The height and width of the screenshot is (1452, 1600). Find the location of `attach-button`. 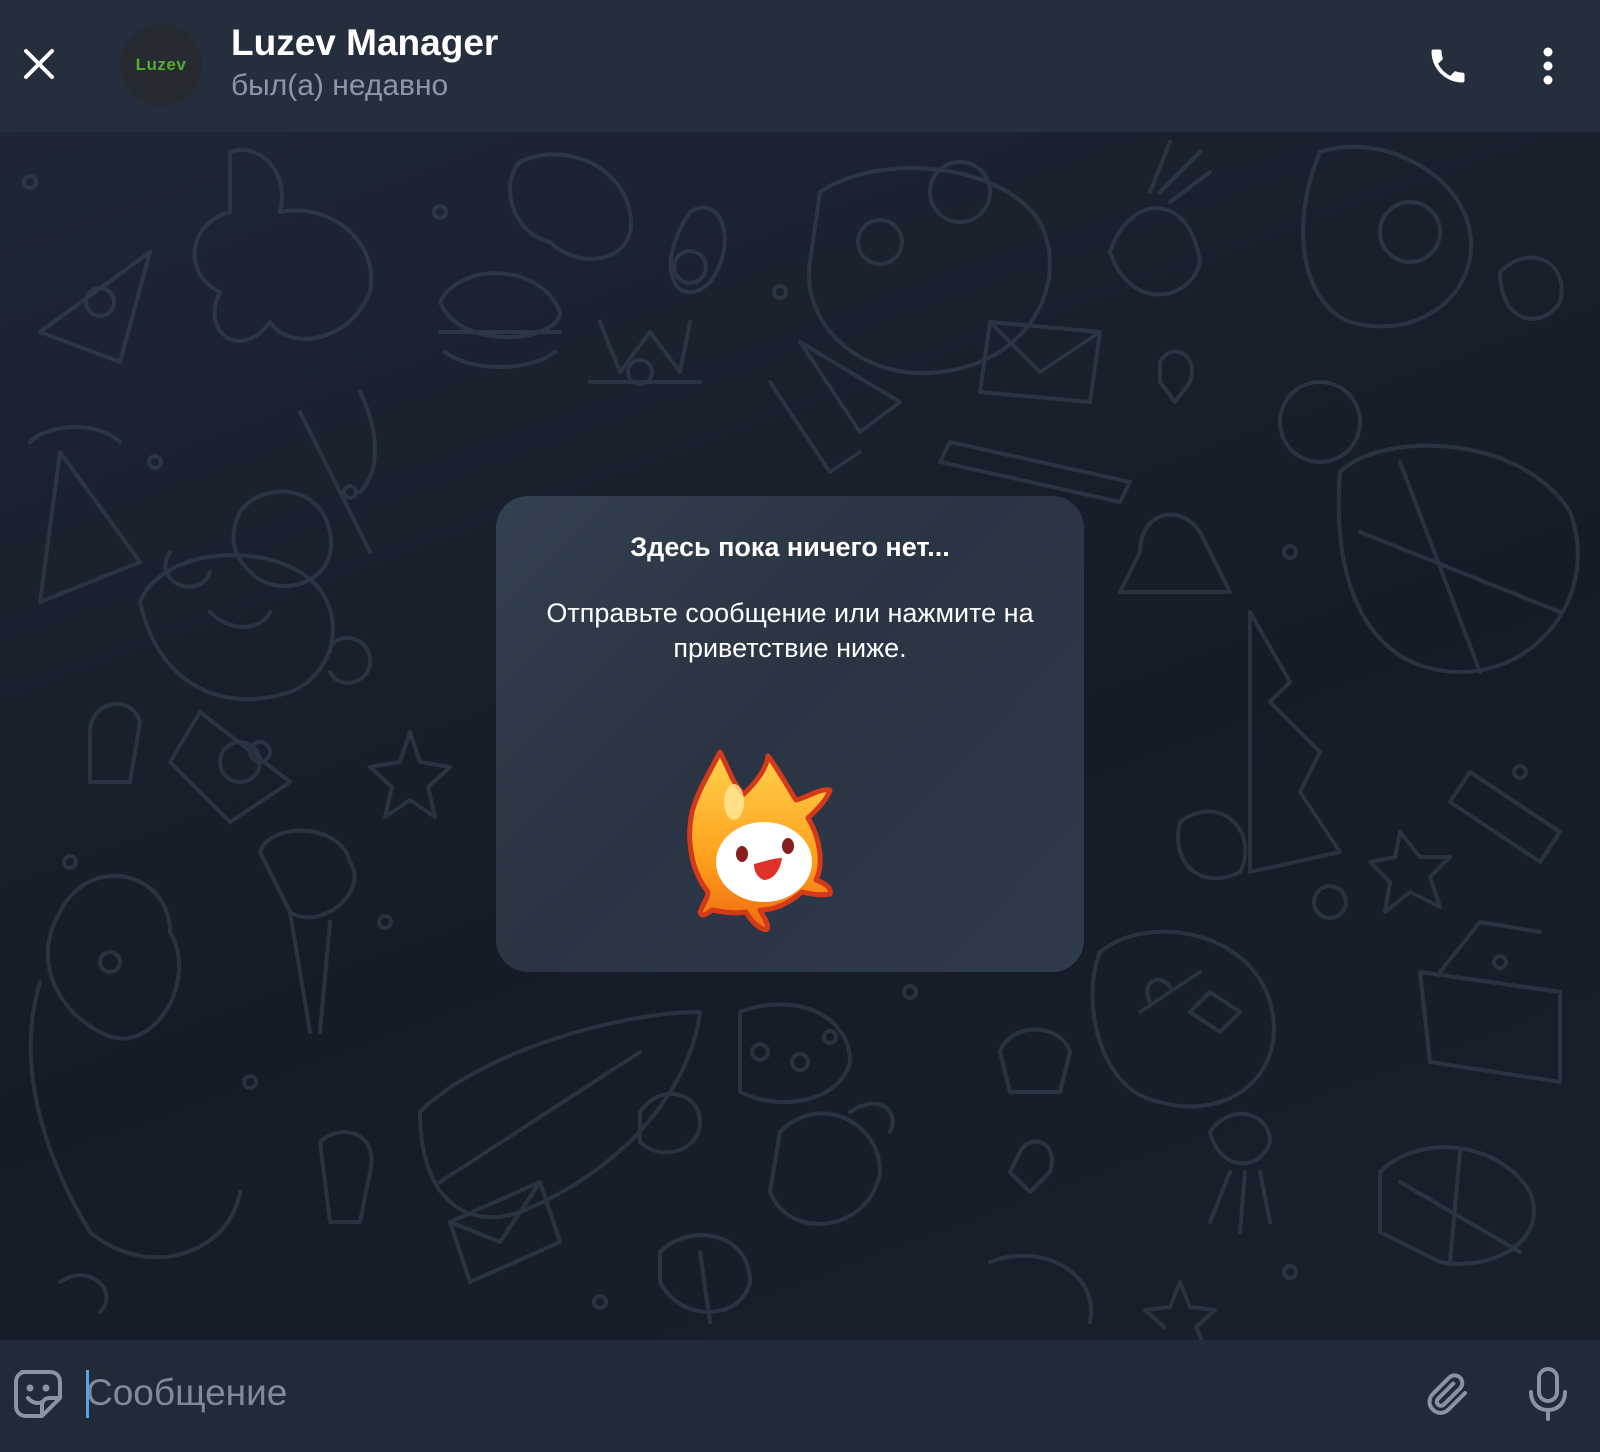

attach-button is located at coordinates (1448, 1394).